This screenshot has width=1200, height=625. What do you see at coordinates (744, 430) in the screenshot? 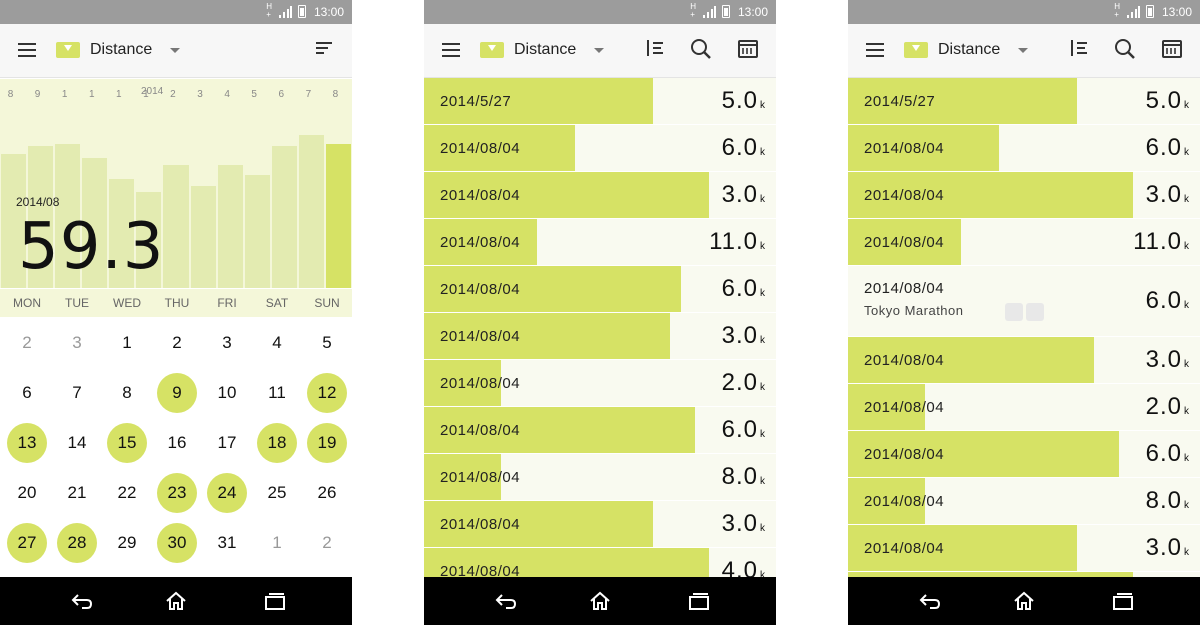
I see `activity-distance: 6.0 k` at bounding box center [744, 430].